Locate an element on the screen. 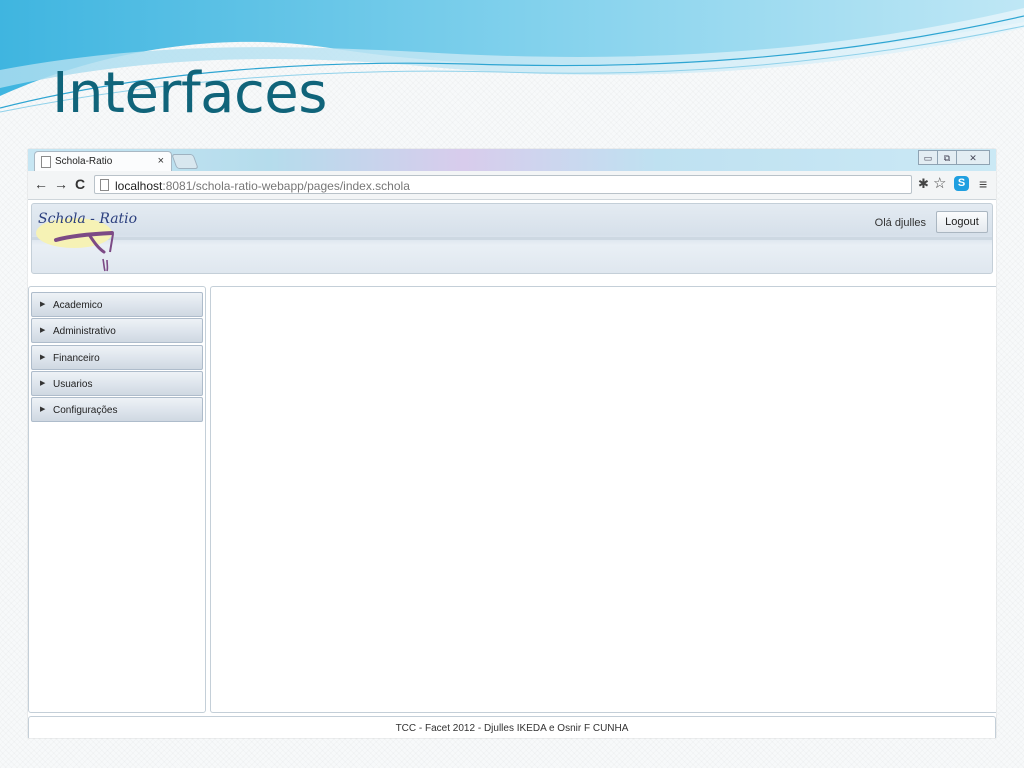 The height and width of the screenshot is (768, 1024). header-stripe is located at coordinates (512, 238).